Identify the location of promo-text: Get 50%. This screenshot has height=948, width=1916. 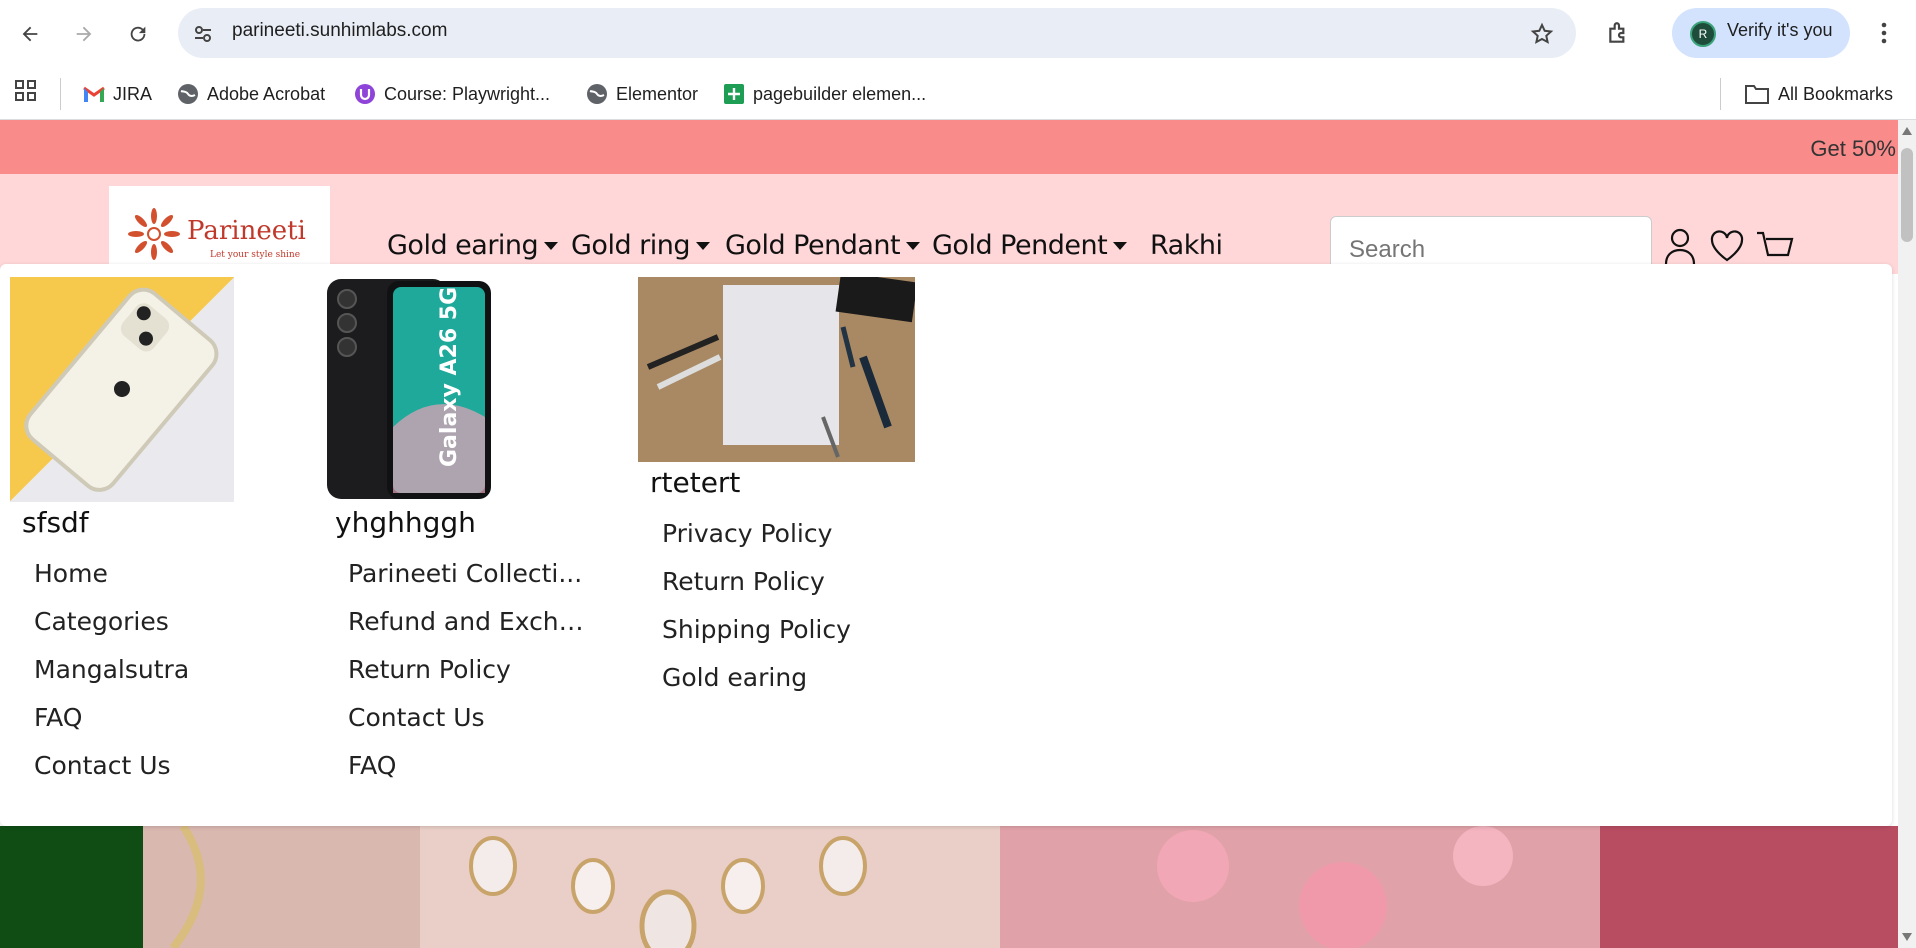
(1853, 148).